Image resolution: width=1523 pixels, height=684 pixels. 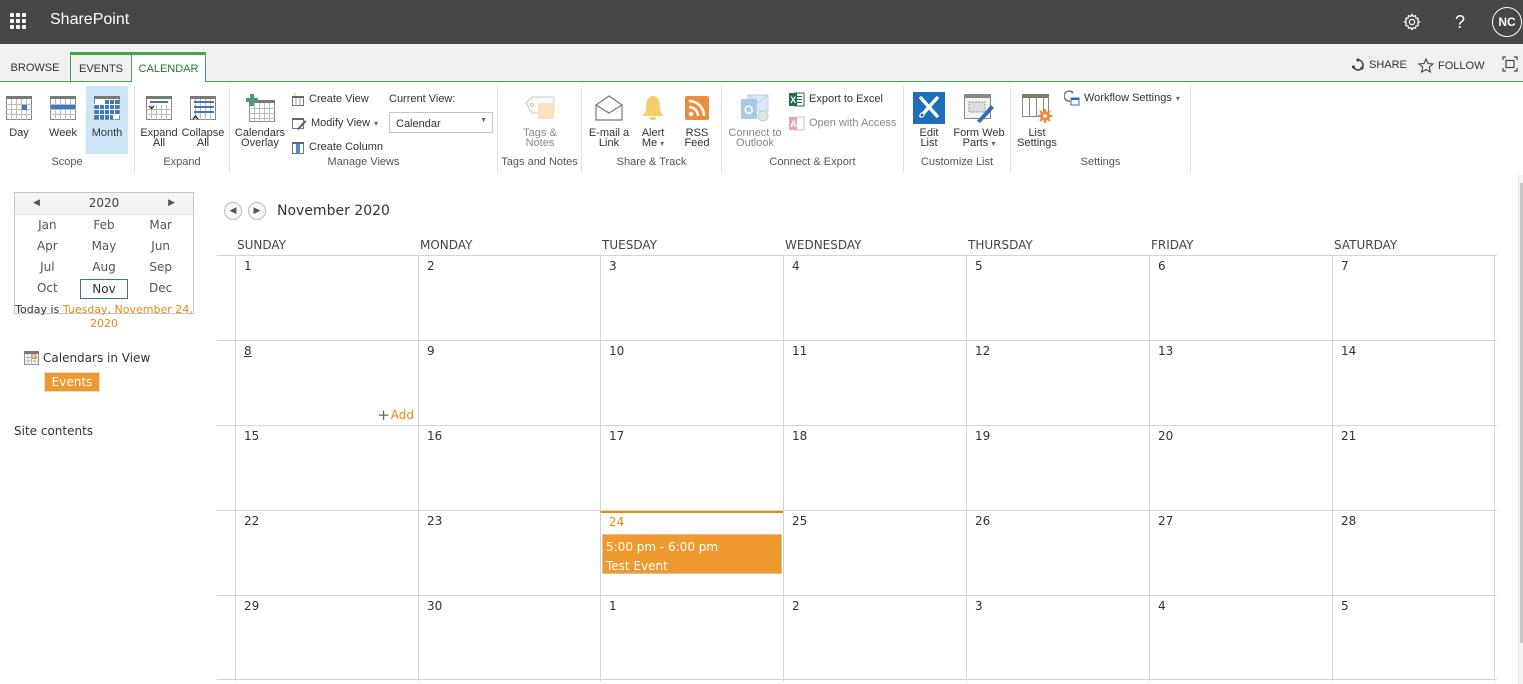 I want to click on tab-events: EVENTS, so click(x=101, y=67).